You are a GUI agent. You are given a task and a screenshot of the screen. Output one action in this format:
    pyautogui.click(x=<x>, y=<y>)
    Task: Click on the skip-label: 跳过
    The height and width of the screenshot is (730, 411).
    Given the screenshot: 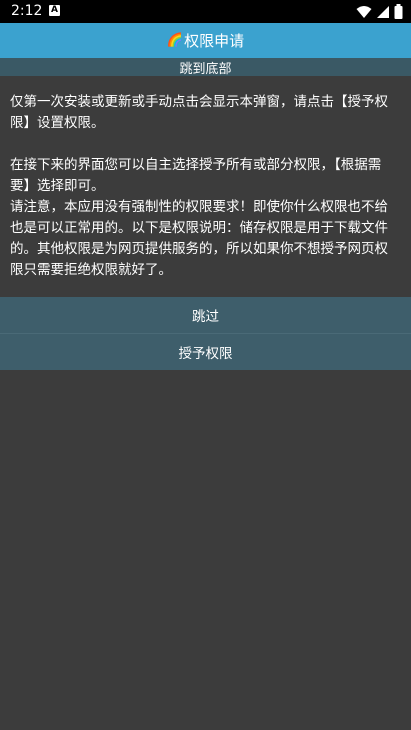 What is the action you would take?
    pyautogui.click(x=205, y=317)
    